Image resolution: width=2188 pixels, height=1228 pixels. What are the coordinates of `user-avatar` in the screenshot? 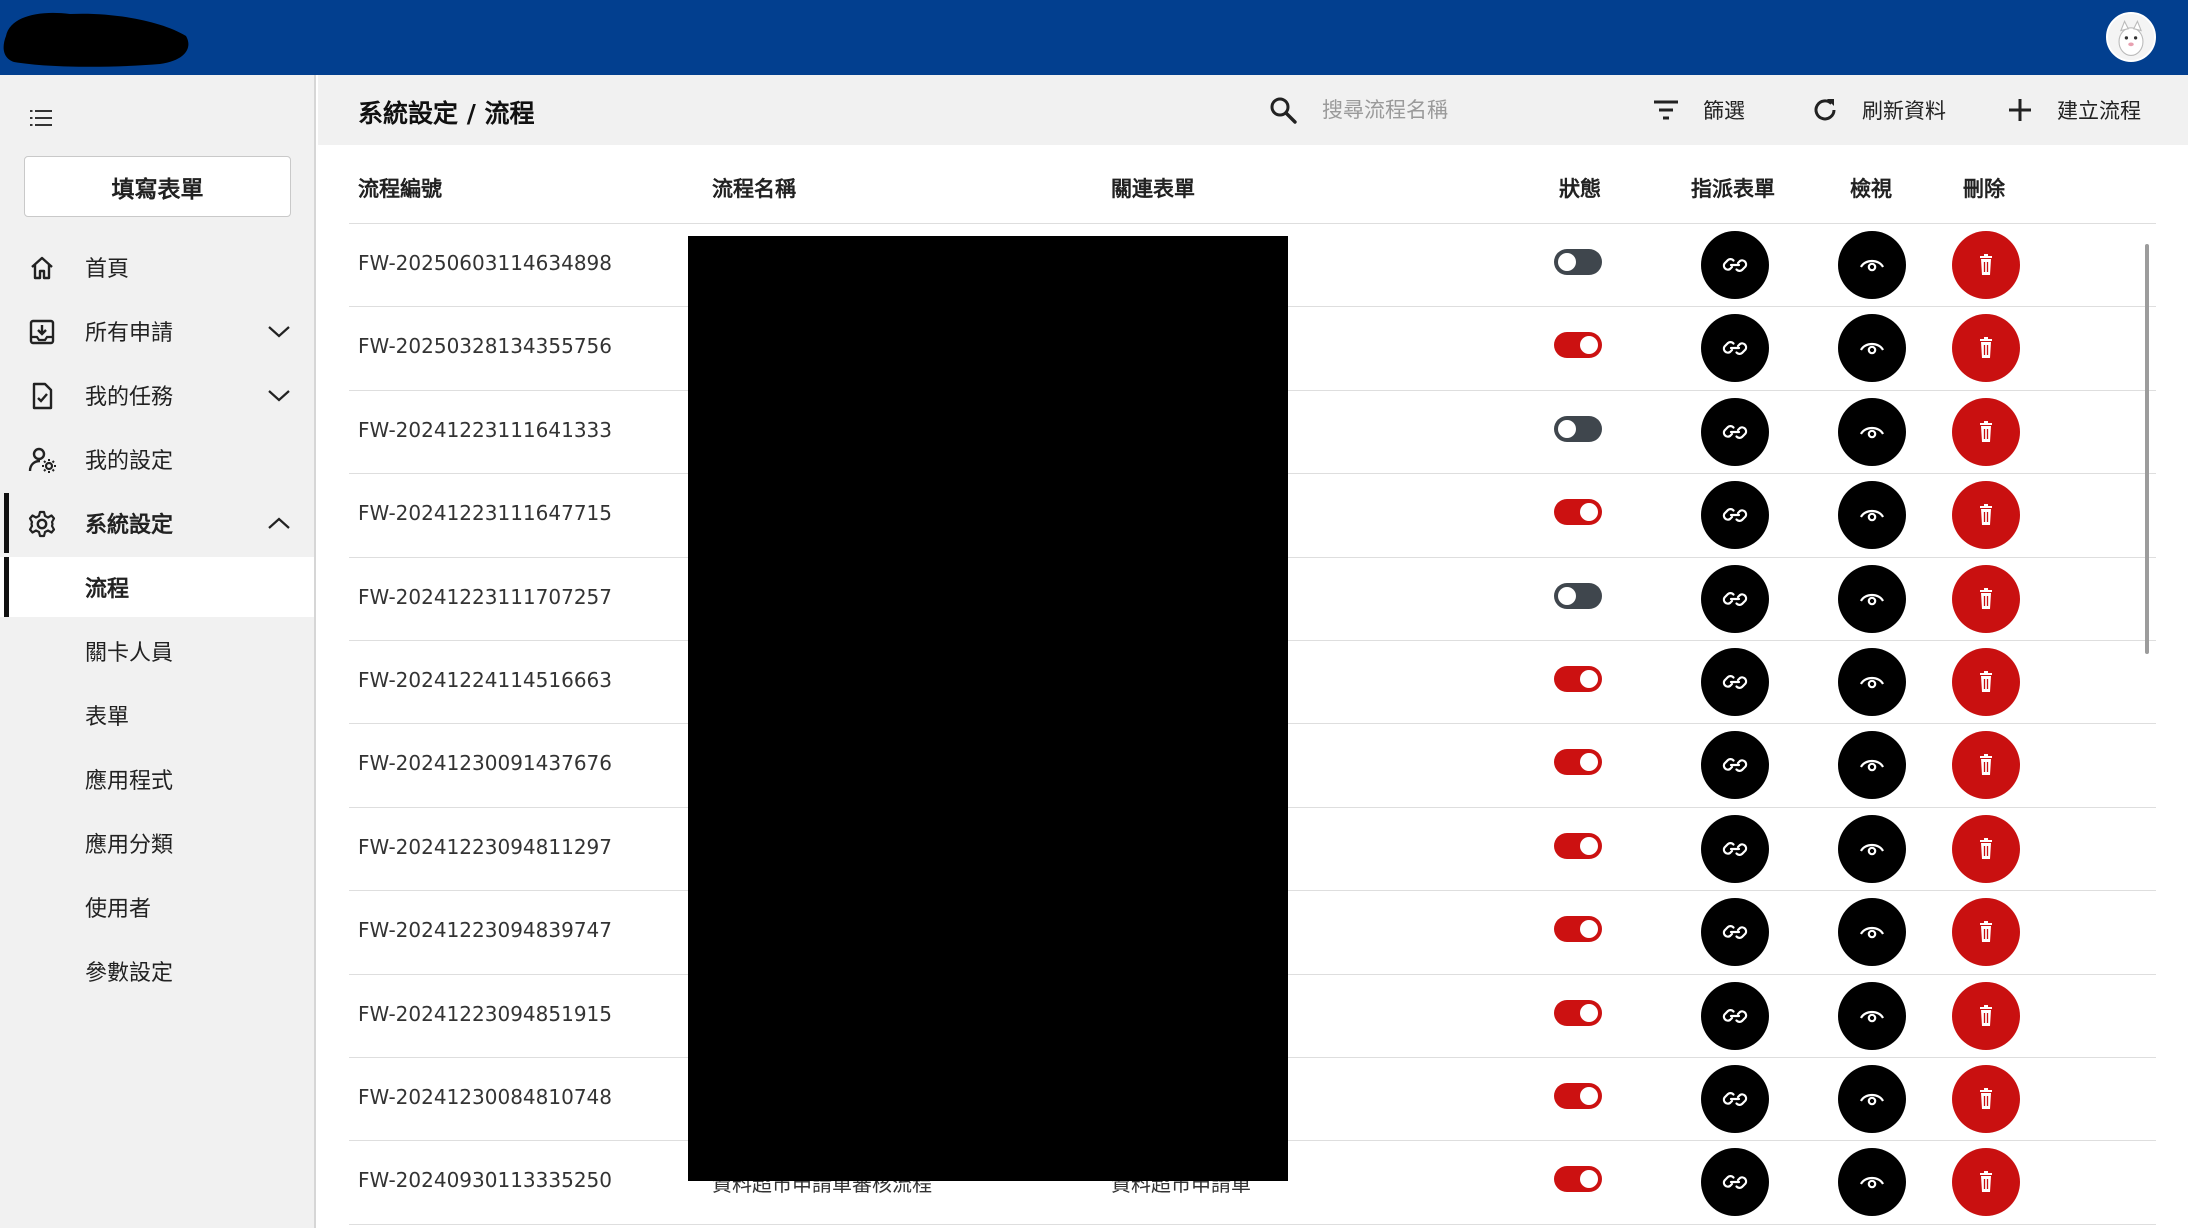 It's located at (2131, 37).